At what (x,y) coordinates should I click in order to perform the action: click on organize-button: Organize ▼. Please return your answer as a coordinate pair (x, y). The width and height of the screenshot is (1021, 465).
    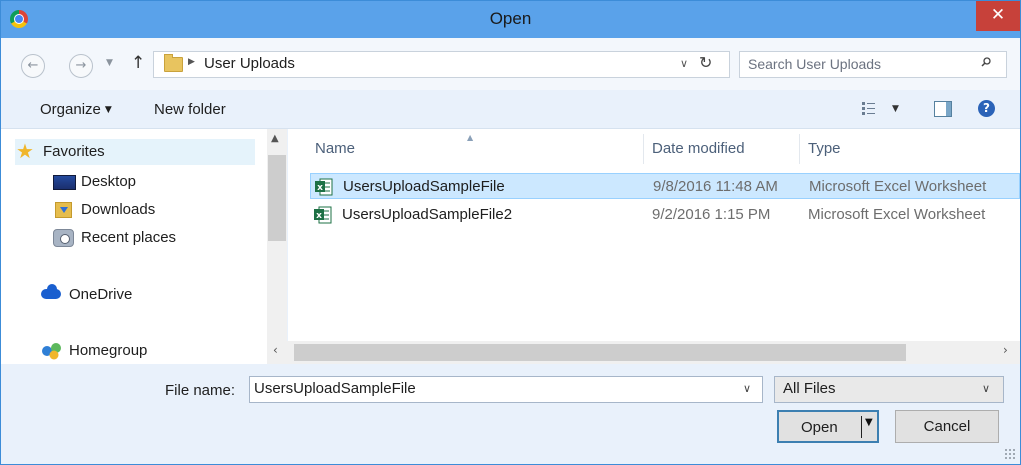
    Looking at the image, I should click on (76, 109).